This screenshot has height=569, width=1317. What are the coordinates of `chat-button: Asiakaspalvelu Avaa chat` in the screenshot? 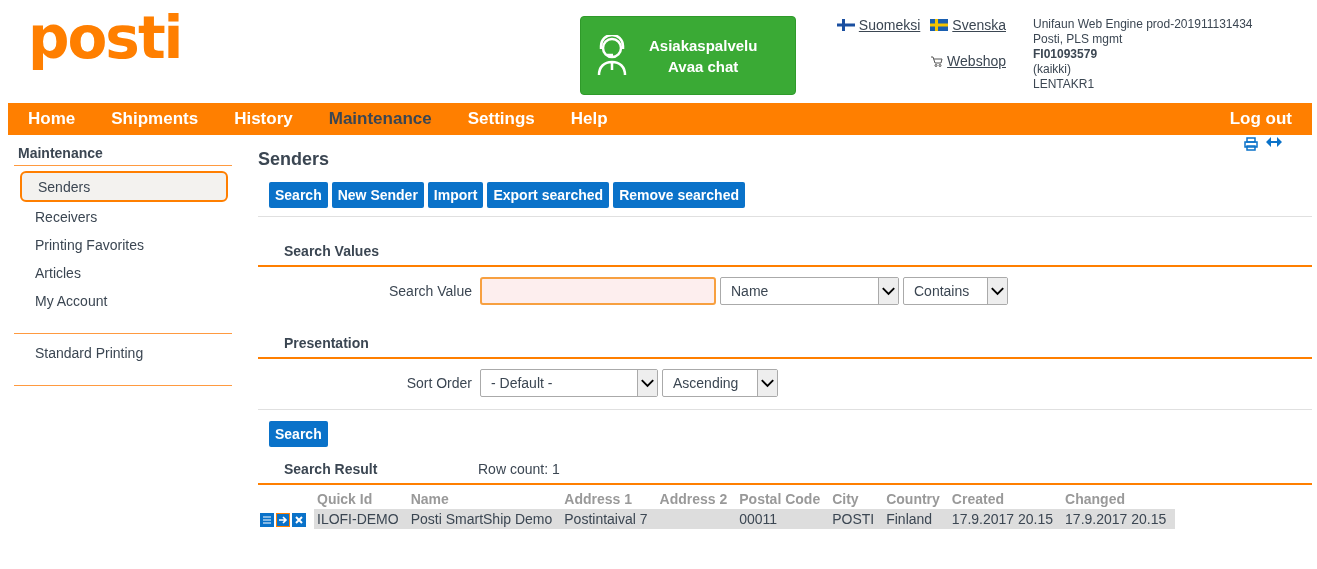 It's located at (688, 55).